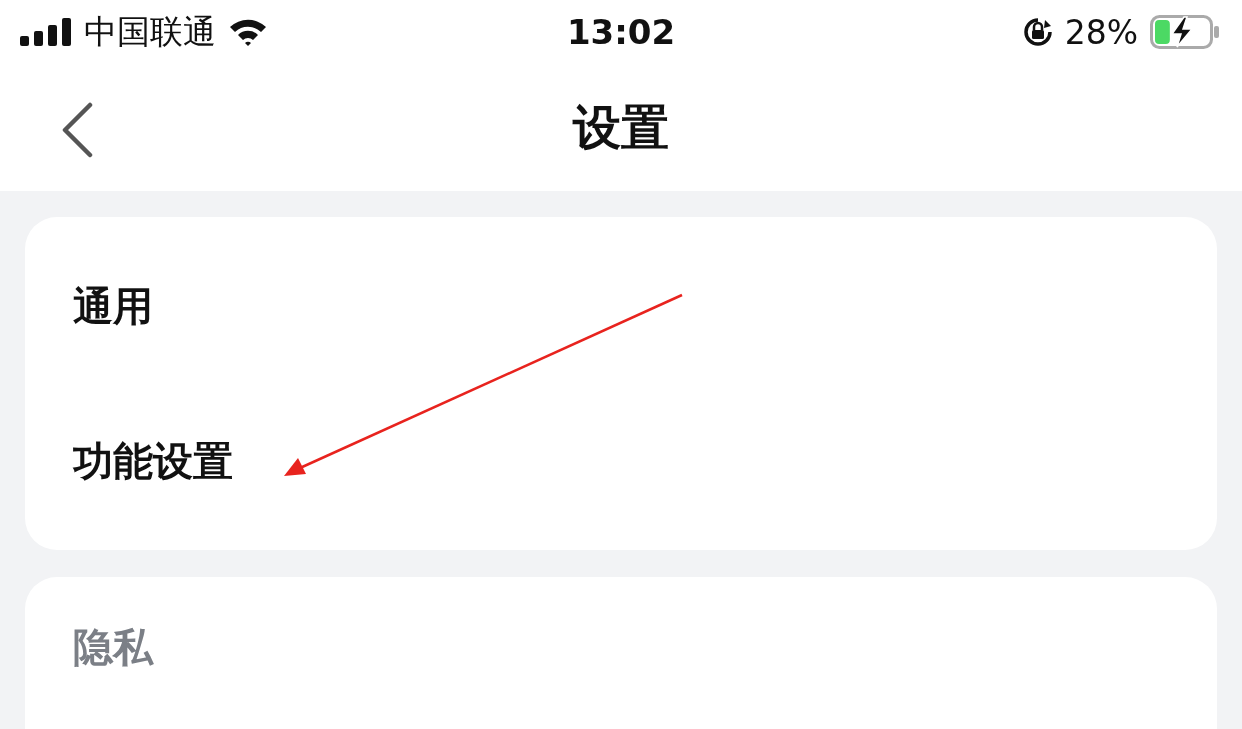  I want to click on page-title: 设置, so click(621, 127).